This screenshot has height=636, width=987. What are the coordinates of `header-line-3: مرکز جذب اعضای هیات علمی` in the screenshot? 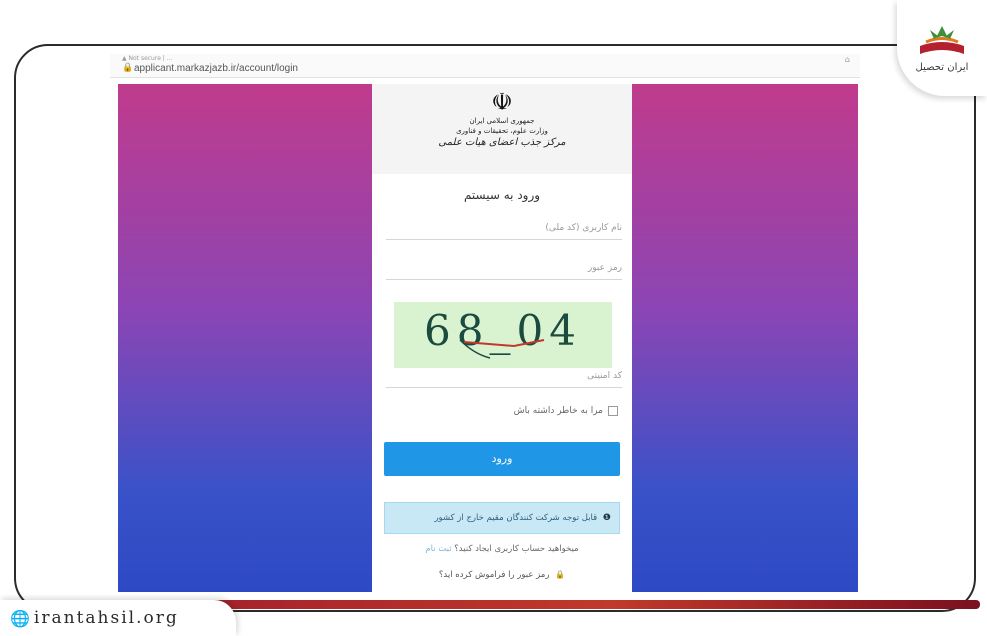 It's located at (502, 142).